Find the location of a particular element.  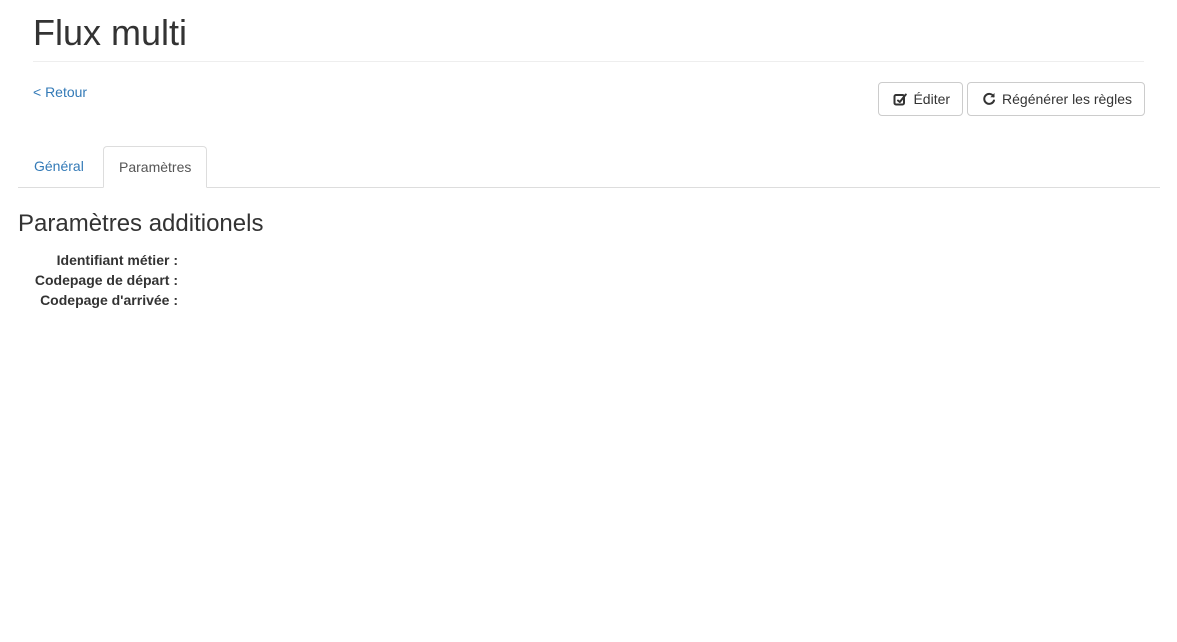

field-label-codepage-depart: Codepage de départ : is located at coordinates (106, 280).